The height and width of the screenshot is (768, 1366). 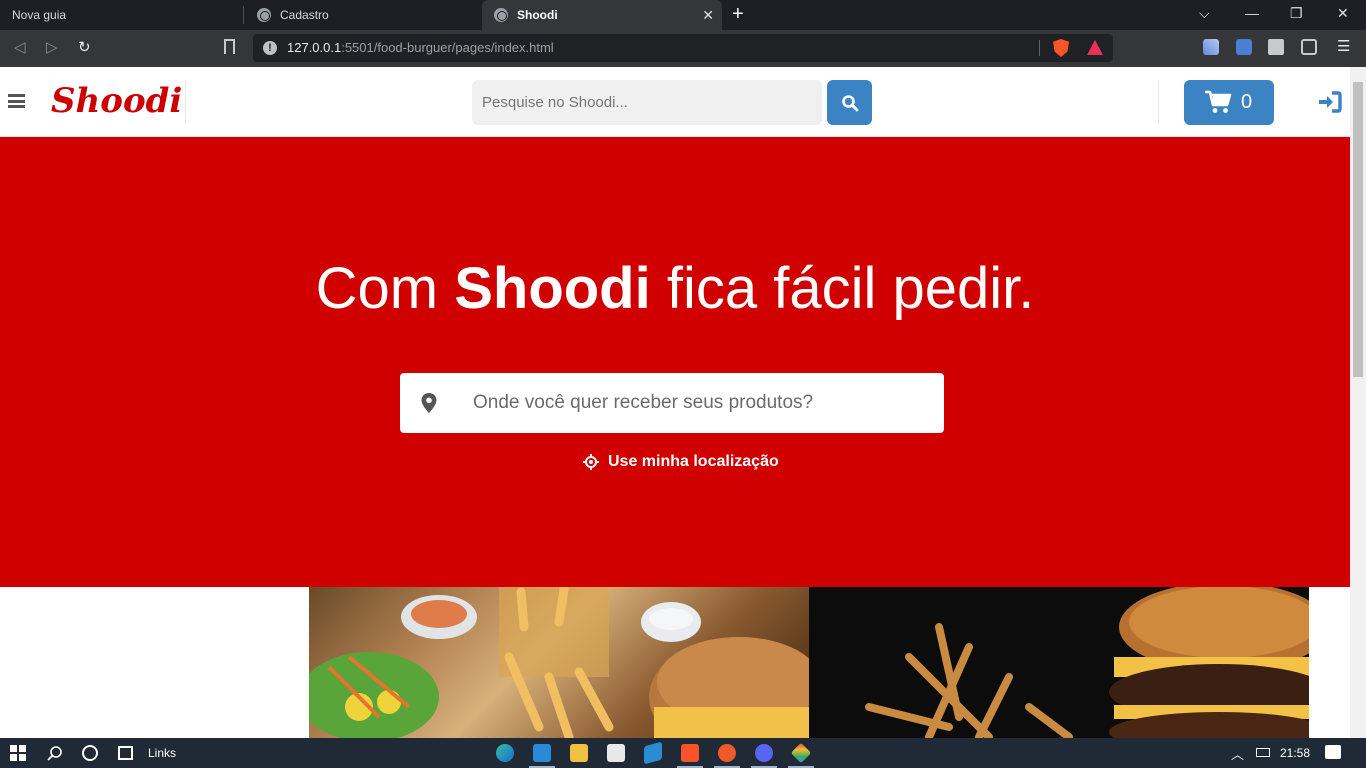 What do you see at coordinates (121, 15) in the screenshot?
I see `tab-nova-guia: Nova guia` at bounding box center [121, 15].